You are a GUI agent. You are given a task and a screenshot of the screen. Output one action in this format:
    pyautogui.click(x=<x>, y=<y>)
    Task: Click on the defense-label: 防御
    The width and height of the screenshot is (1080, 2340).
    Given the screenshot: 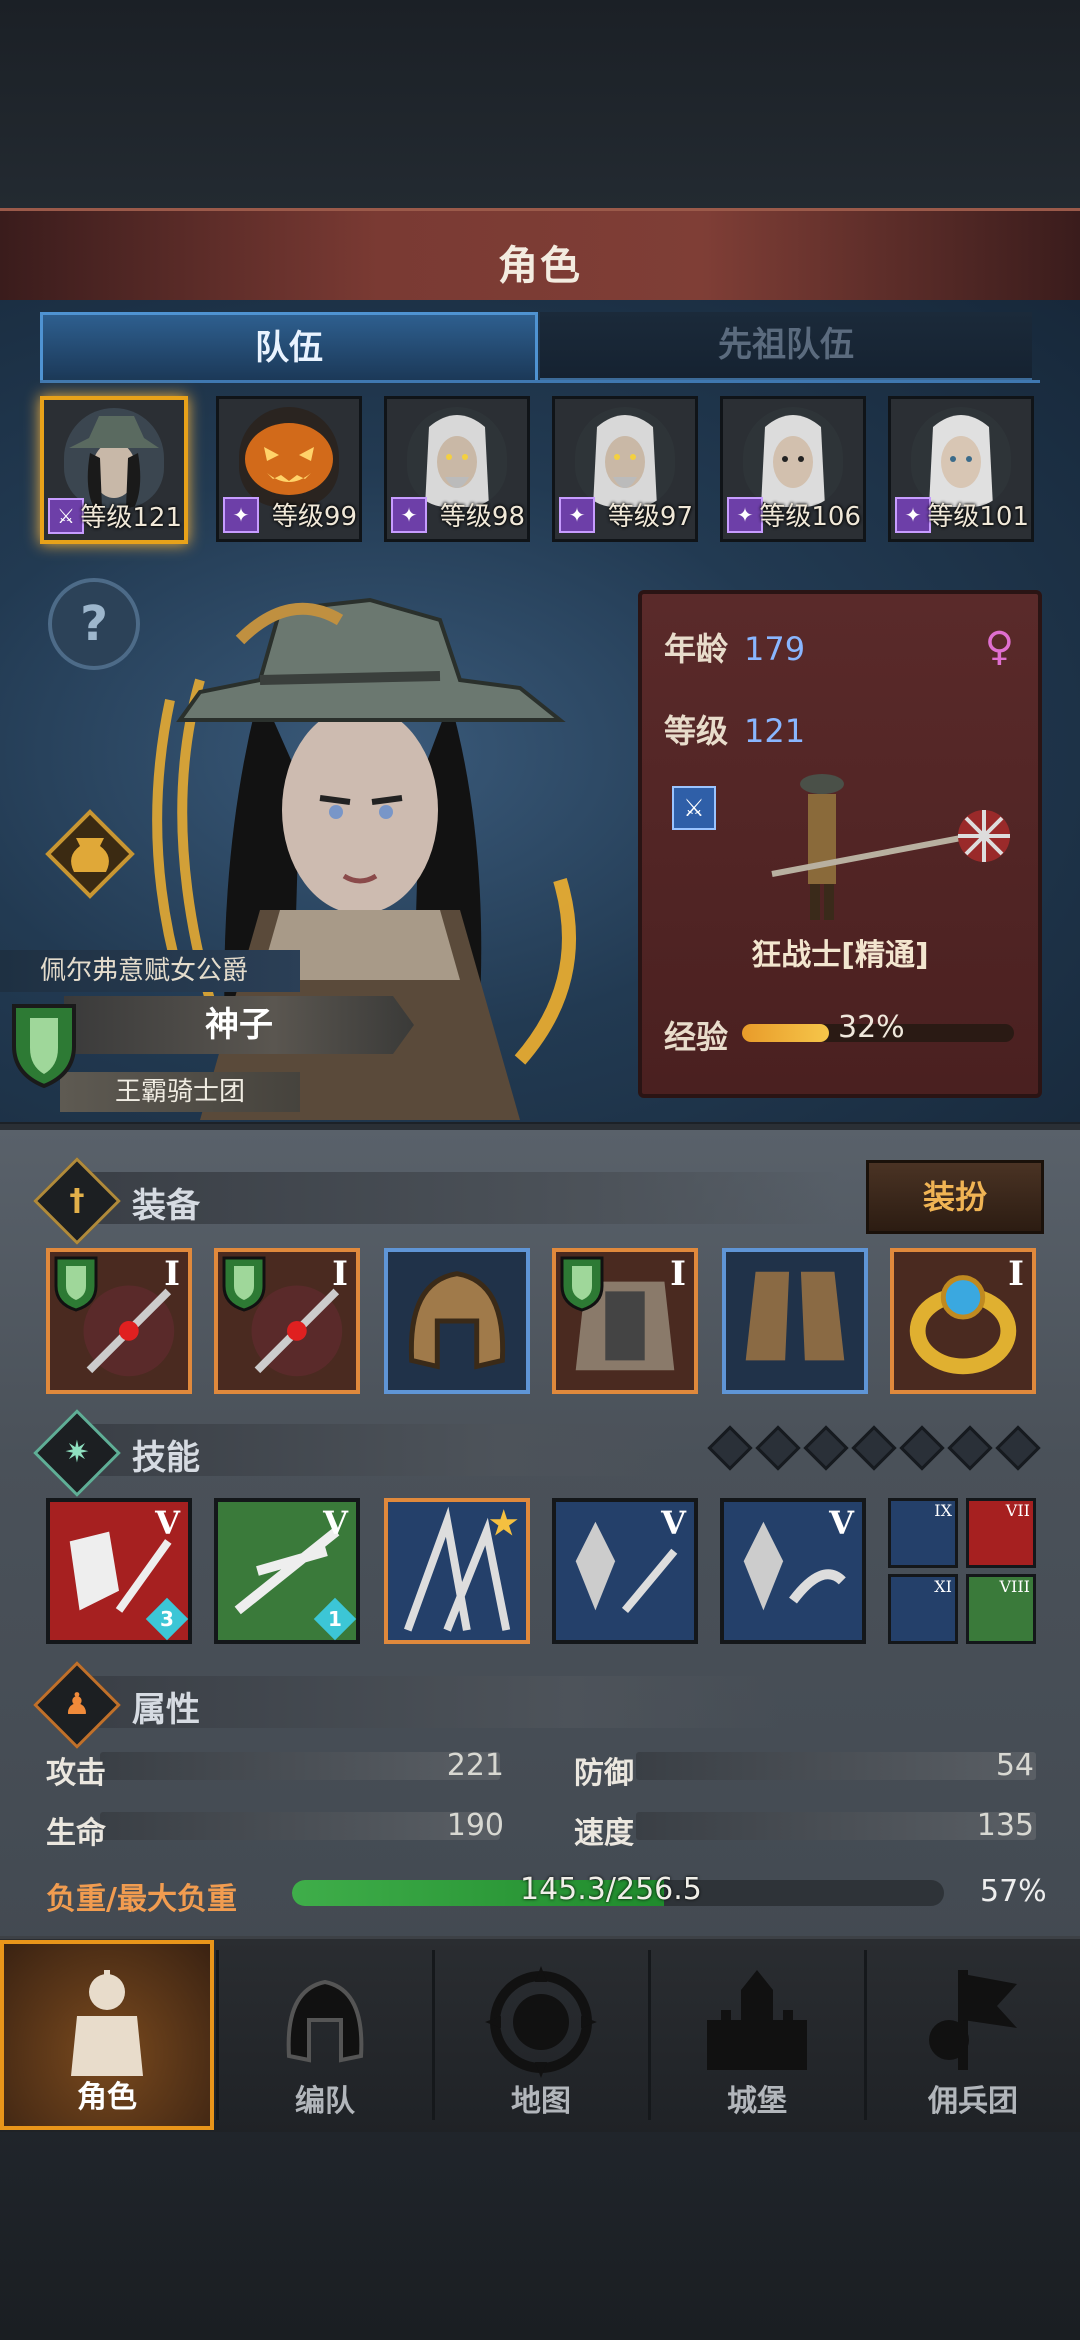 What is the action you would take?
    pyautogui.click(x=604, y=1773)
    